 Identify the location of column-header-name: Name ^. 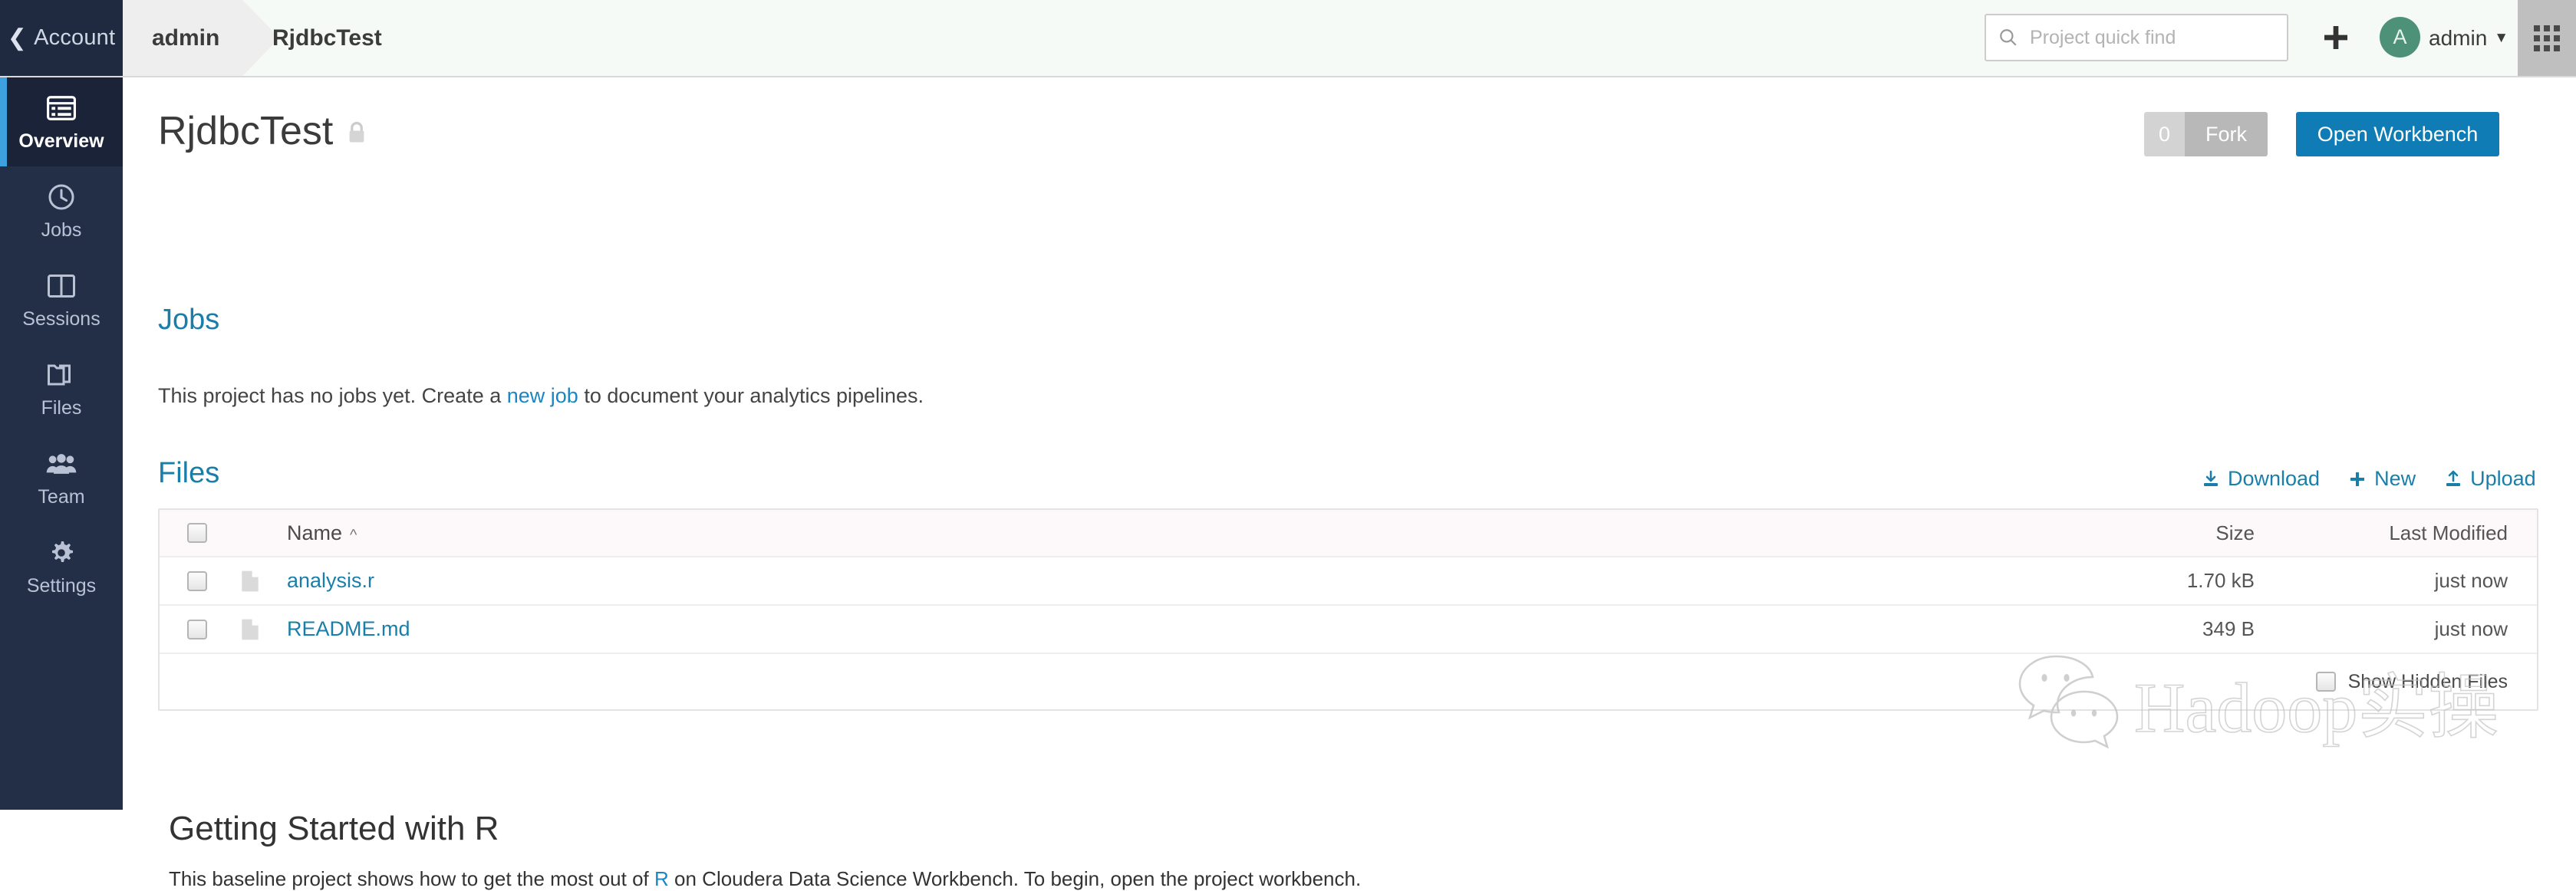
(1133, 533).